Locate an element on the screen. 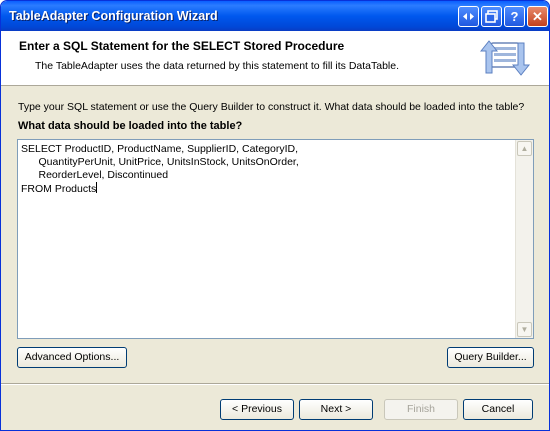  cancel-button: Cancel is located at coordinates (498, 409).